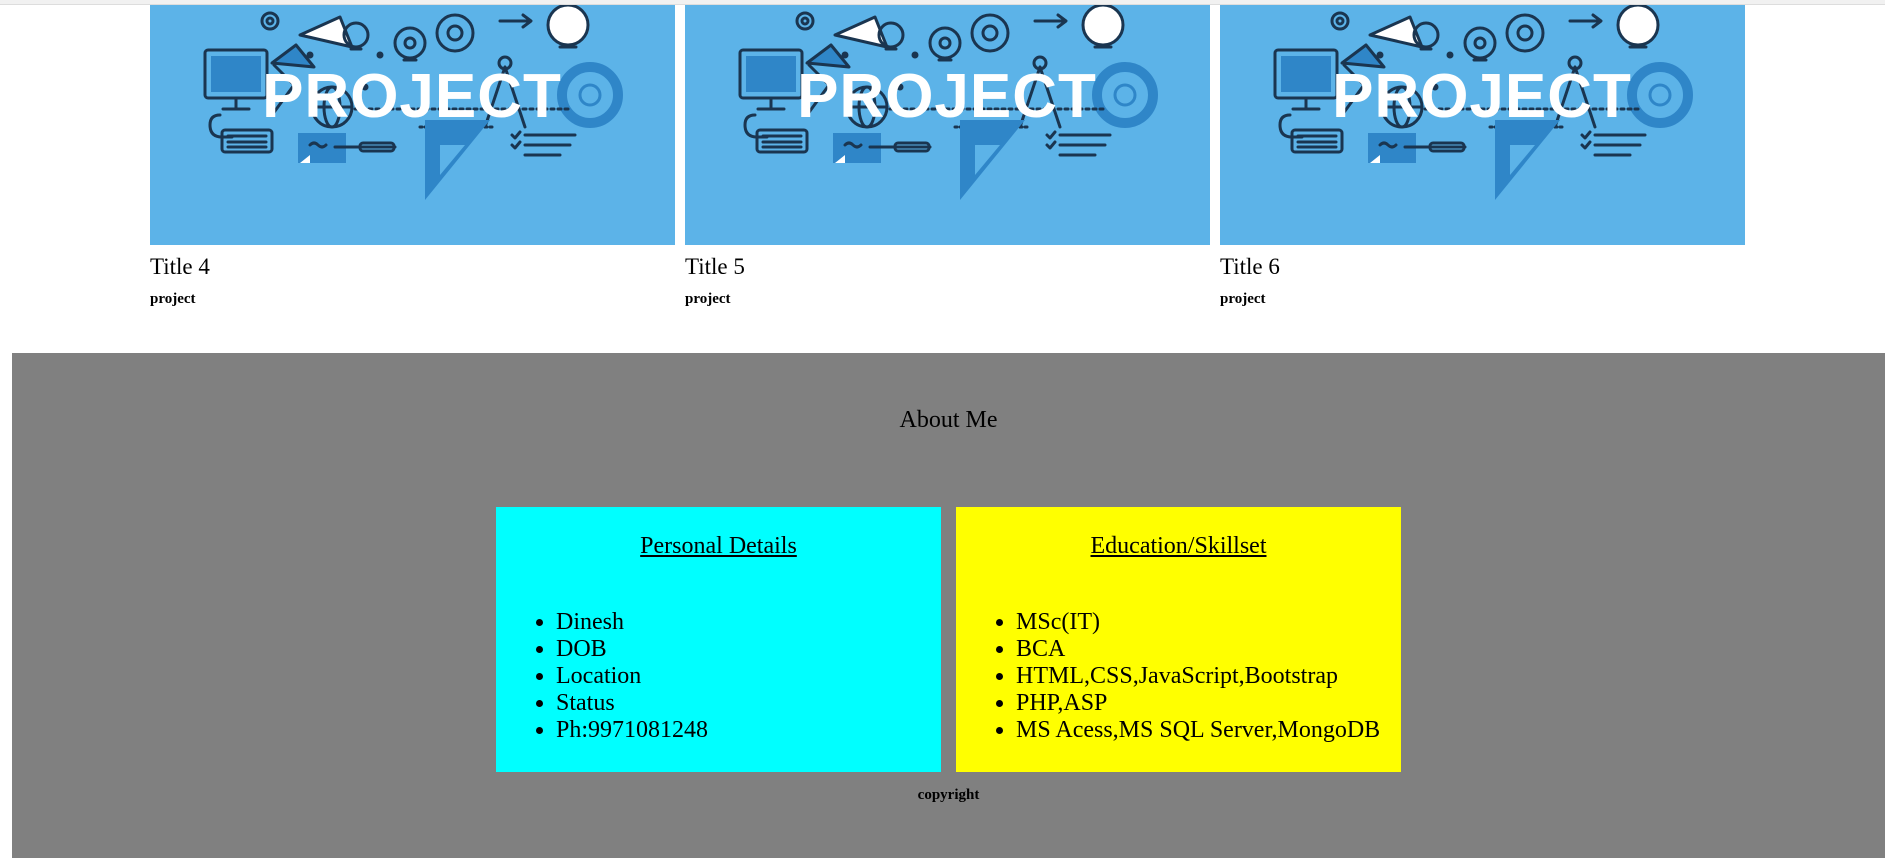 The height and width of the screenshot is (858, 1885). Describe the element at coordinates (948, 795) in the screenshot. I see `copyright-text: copyright` at that location.